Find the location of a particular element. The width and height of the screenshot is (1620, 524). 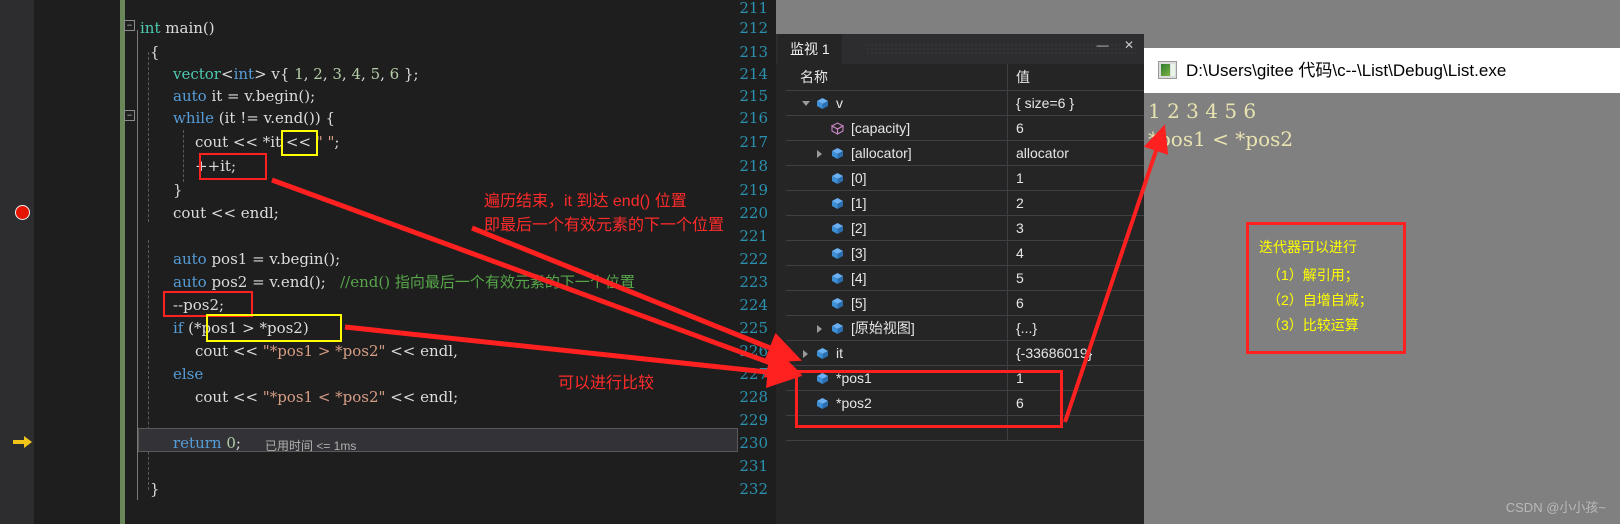

watch-name-cell: [4] is located at coordinates (897, 278).